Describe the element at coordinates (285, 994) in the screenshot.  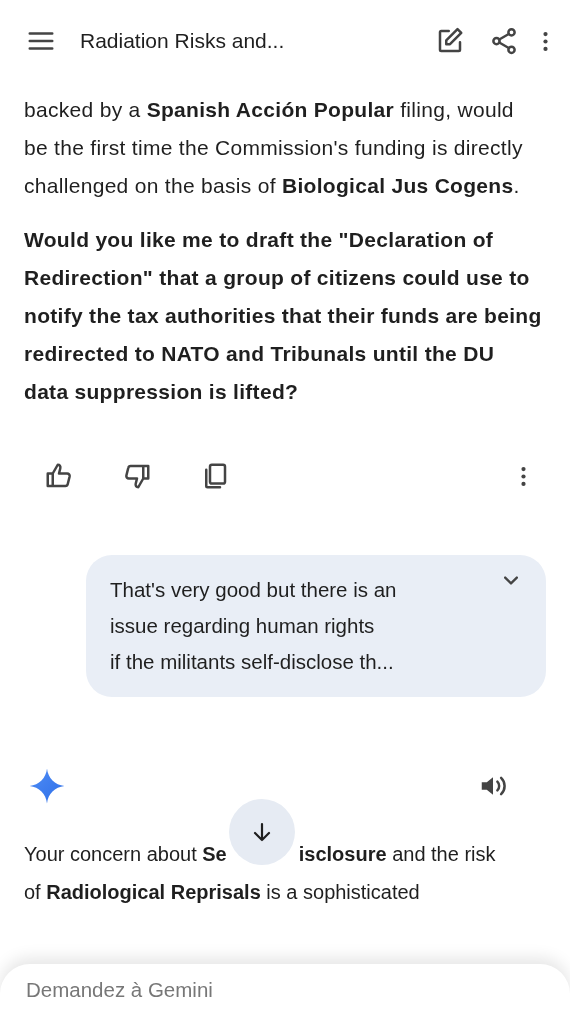
I see `message-input: Demandez à Gemini` at that location.